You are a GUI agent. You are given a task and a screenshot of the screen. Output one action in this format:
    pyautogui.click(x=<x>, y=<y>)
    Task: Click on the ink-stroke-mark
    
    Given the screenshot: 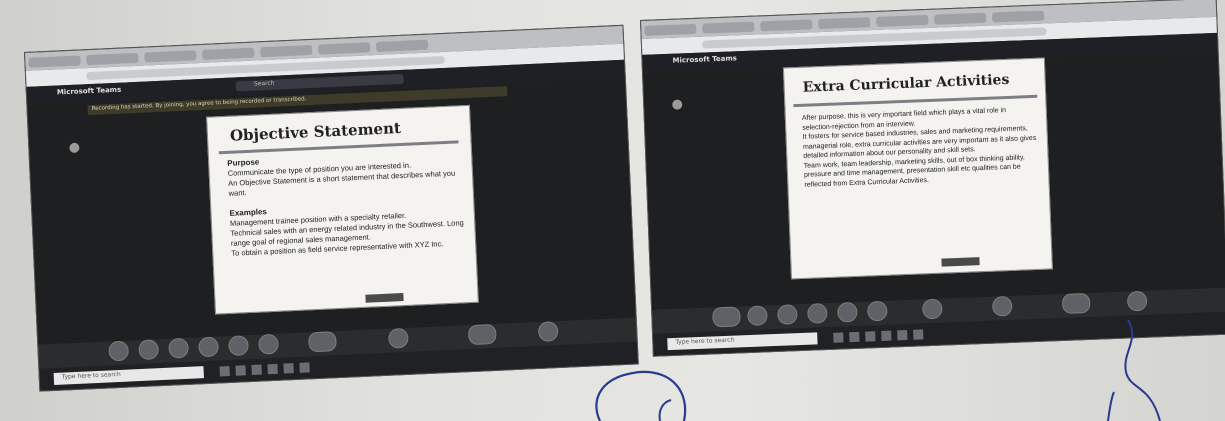 What is the action you would take?
    pyautogui.click(x=665, y=410)
    